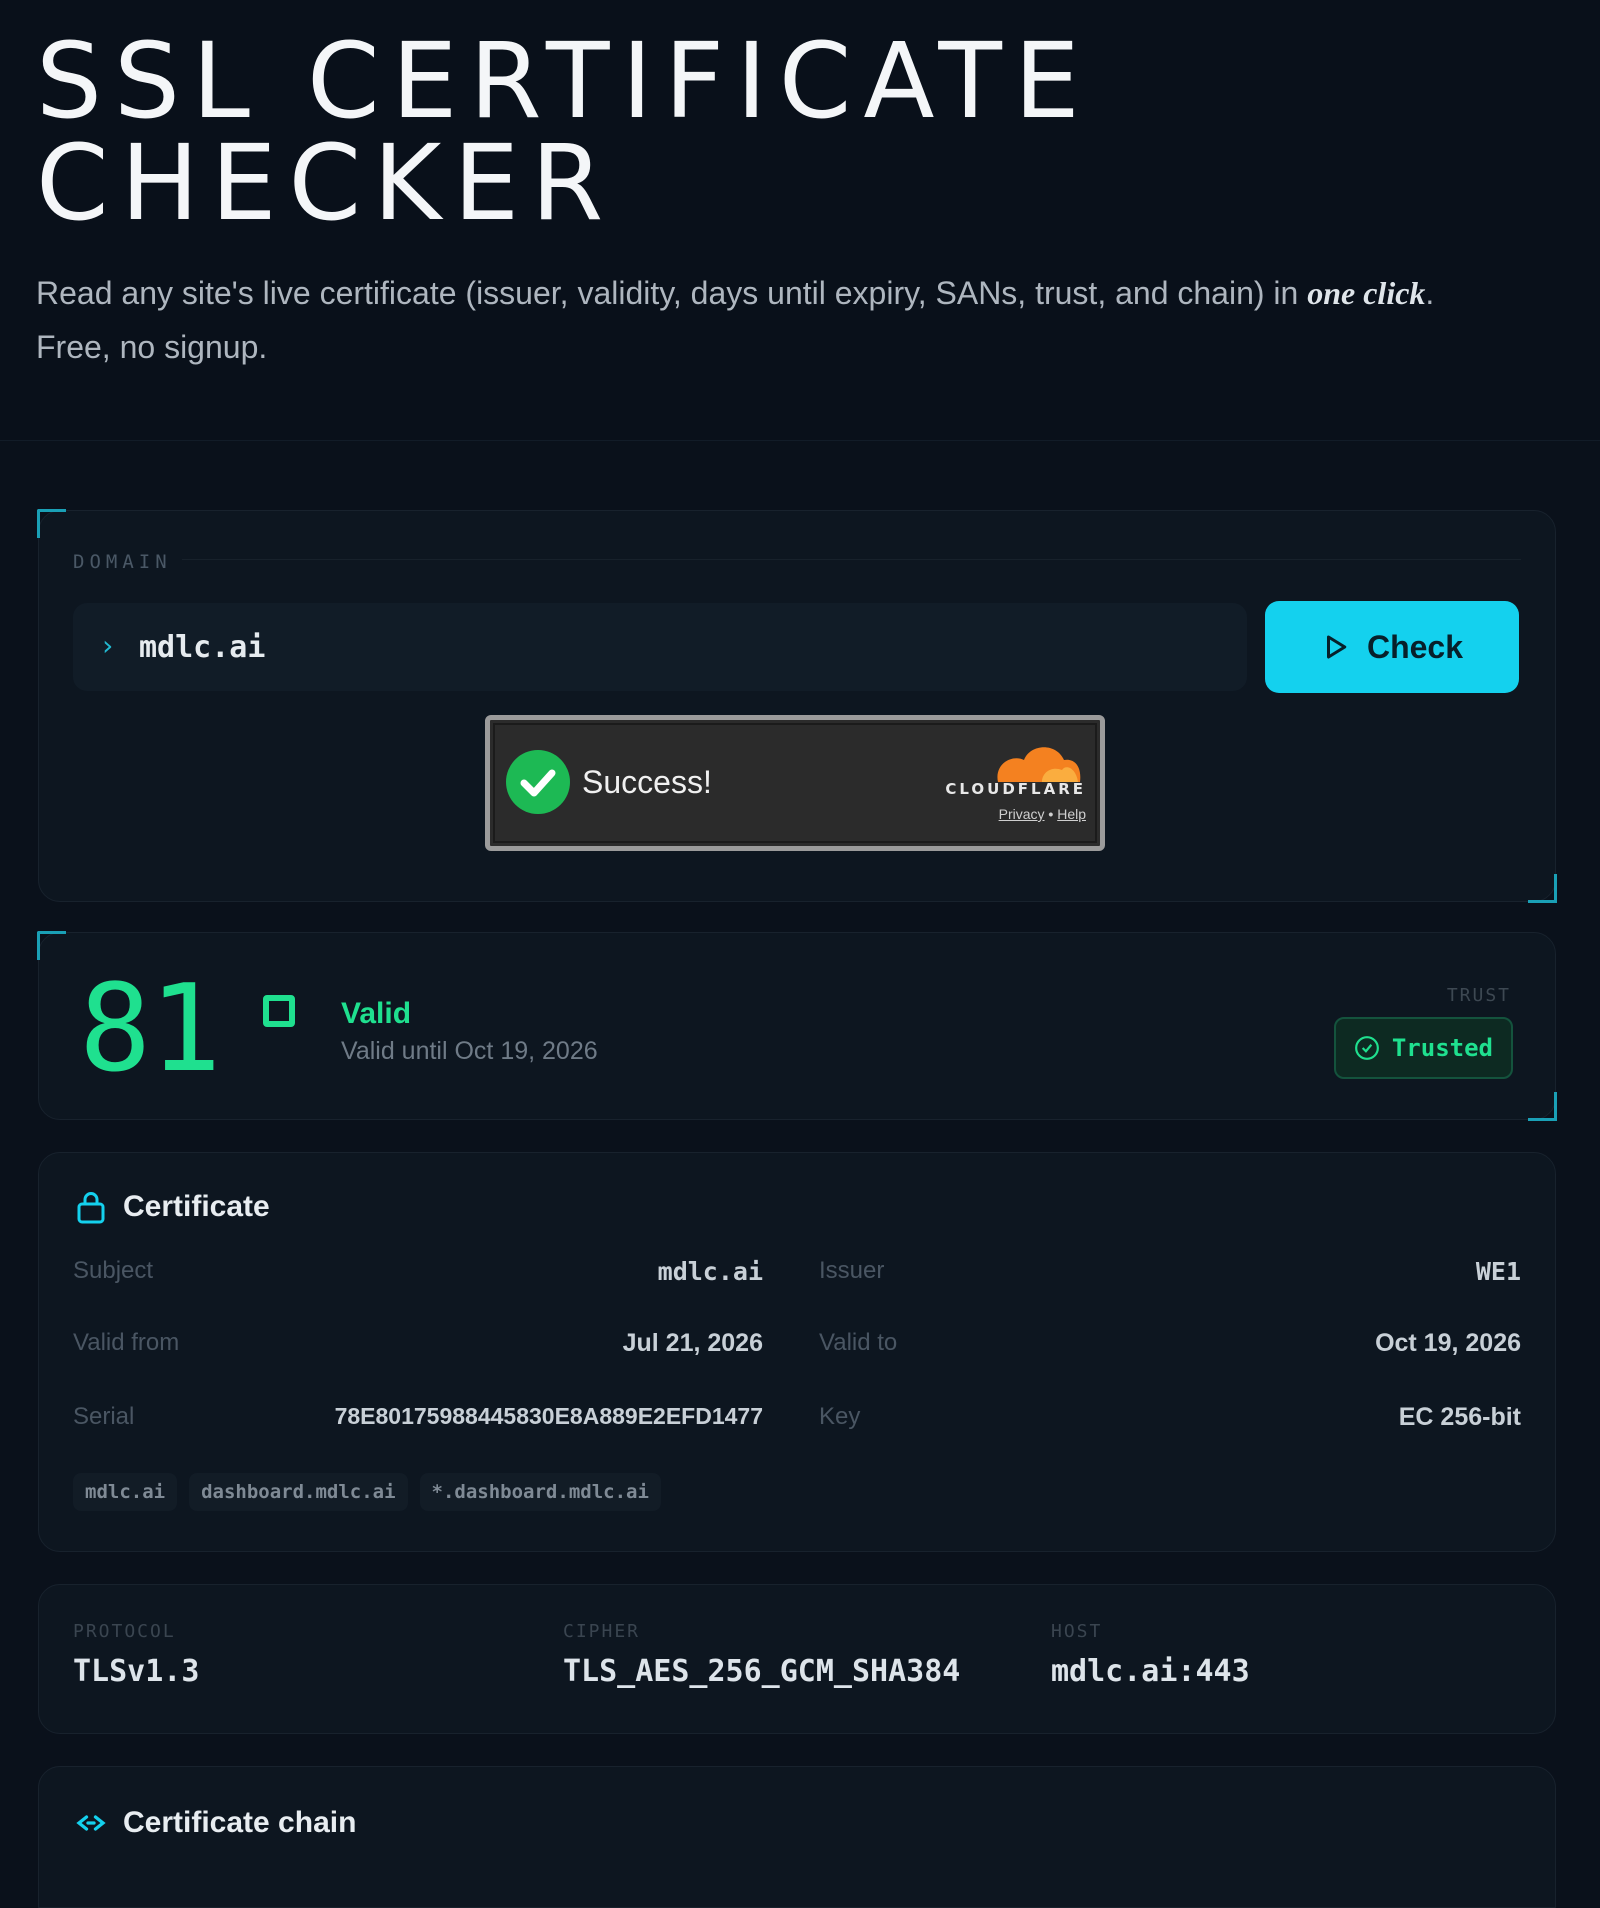  Describe the element at coordinates (107, 645) in the screenshot. I see `prompt-chevron-icon: ›` at that location.